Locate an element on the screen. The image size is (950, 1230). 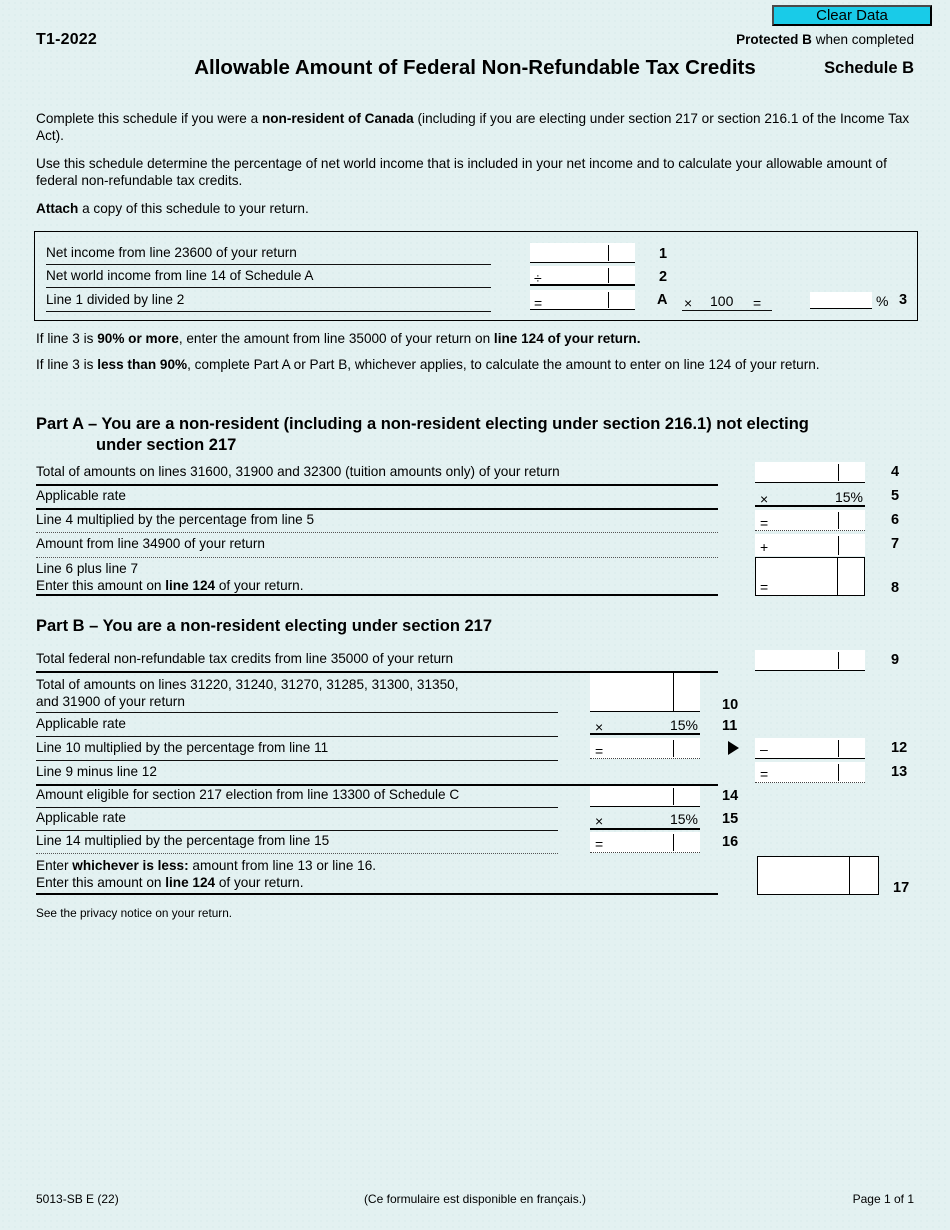
line-17-l2-a: Enter this amount on is located at coordinates (101, 882).